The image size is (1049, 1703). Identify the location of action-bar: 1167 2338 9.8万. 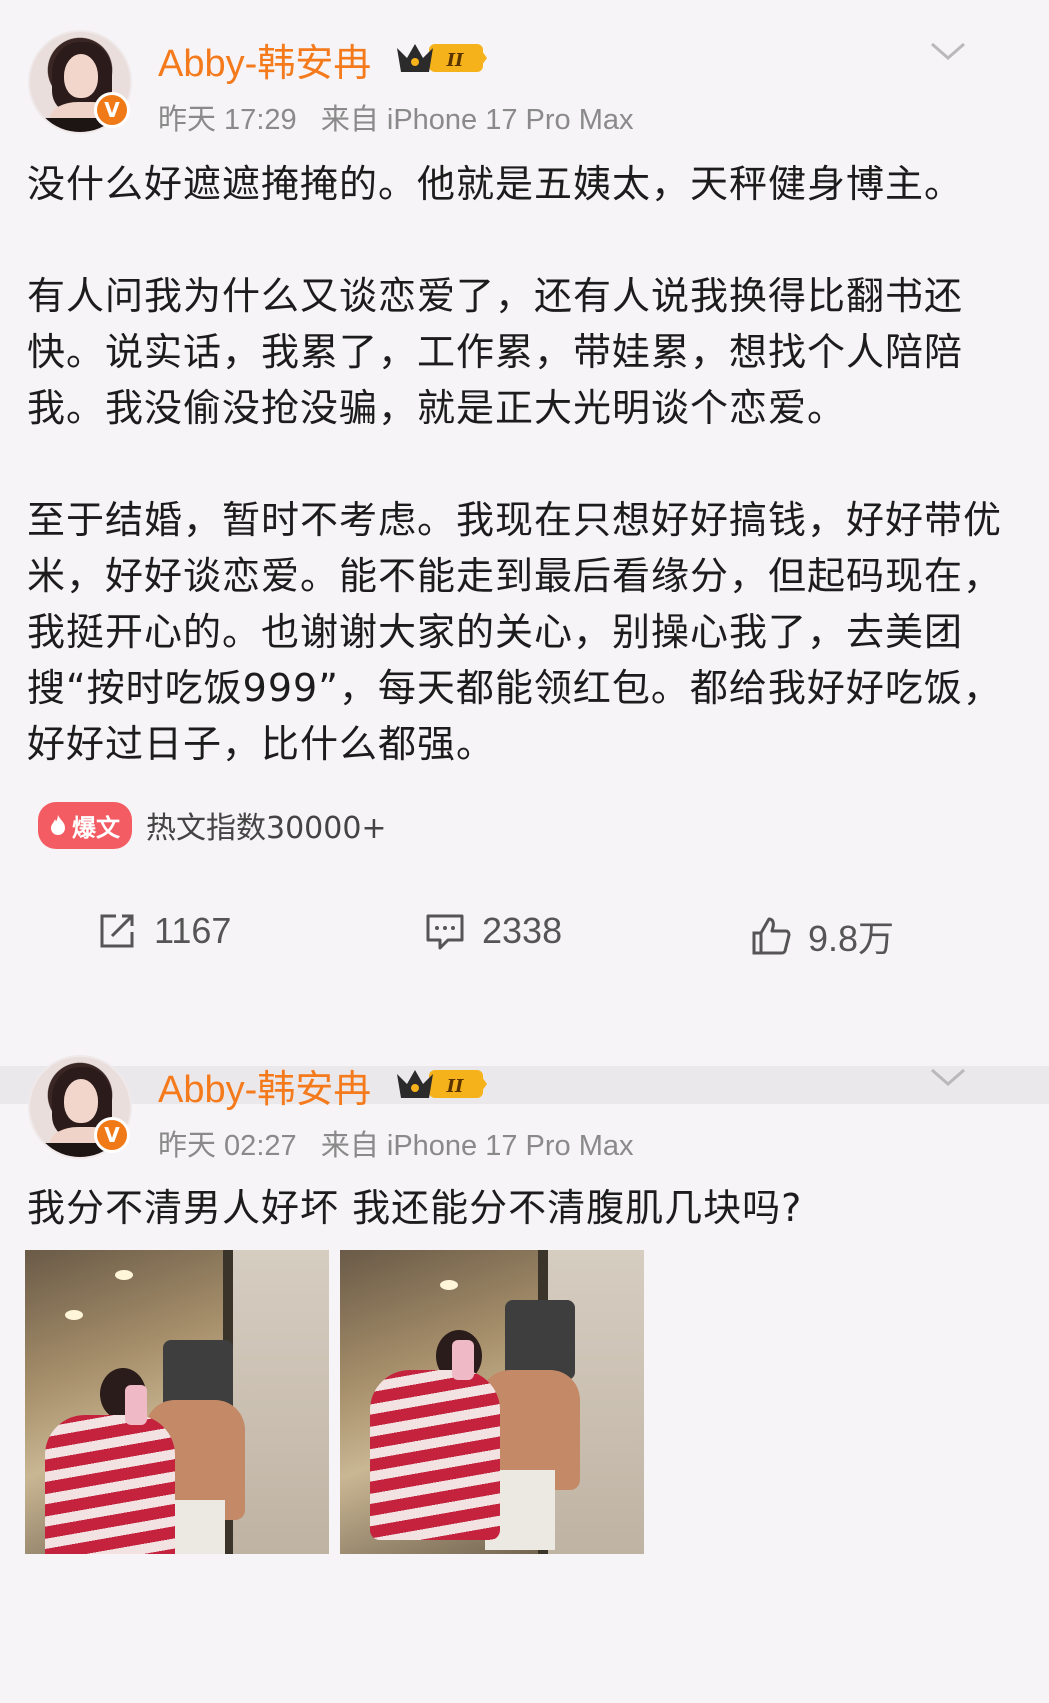
(524, 940).